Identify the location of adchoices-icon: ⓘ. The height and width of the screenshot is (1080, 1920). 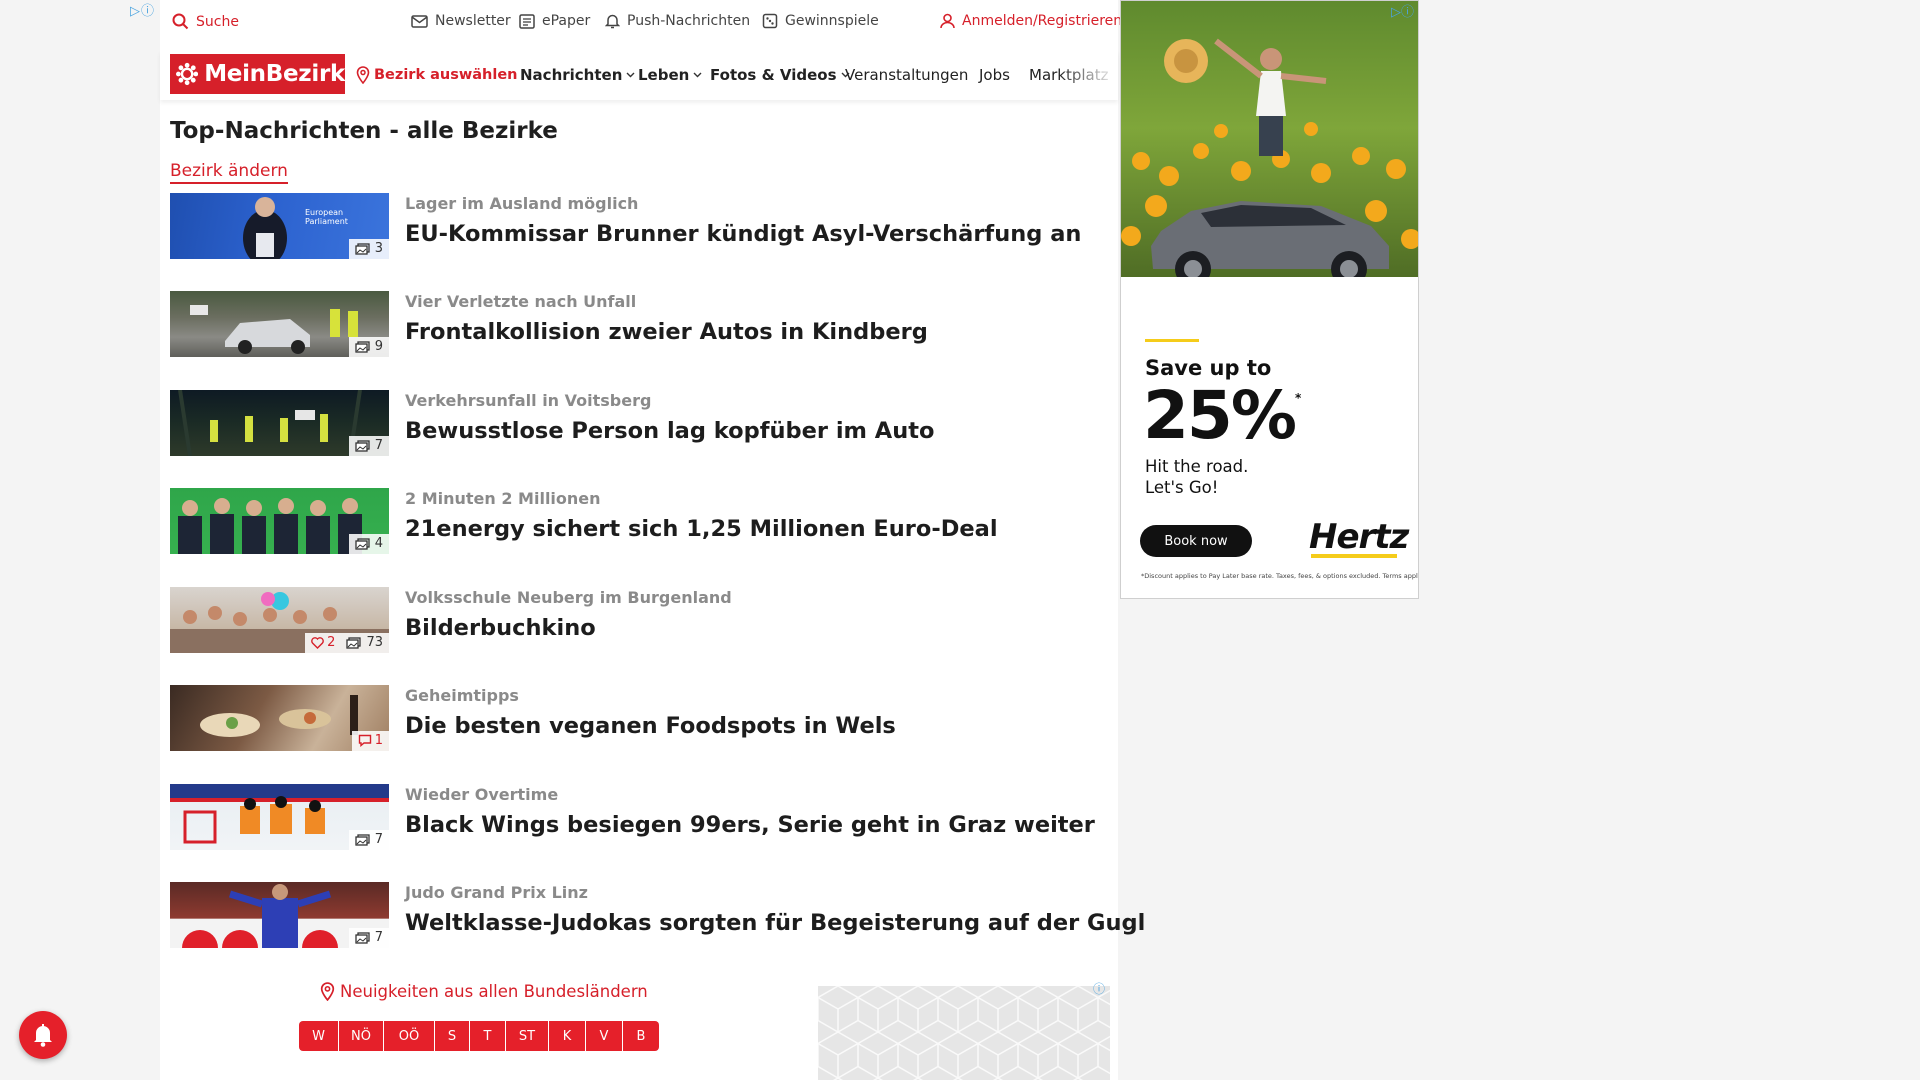
(1099, 988).